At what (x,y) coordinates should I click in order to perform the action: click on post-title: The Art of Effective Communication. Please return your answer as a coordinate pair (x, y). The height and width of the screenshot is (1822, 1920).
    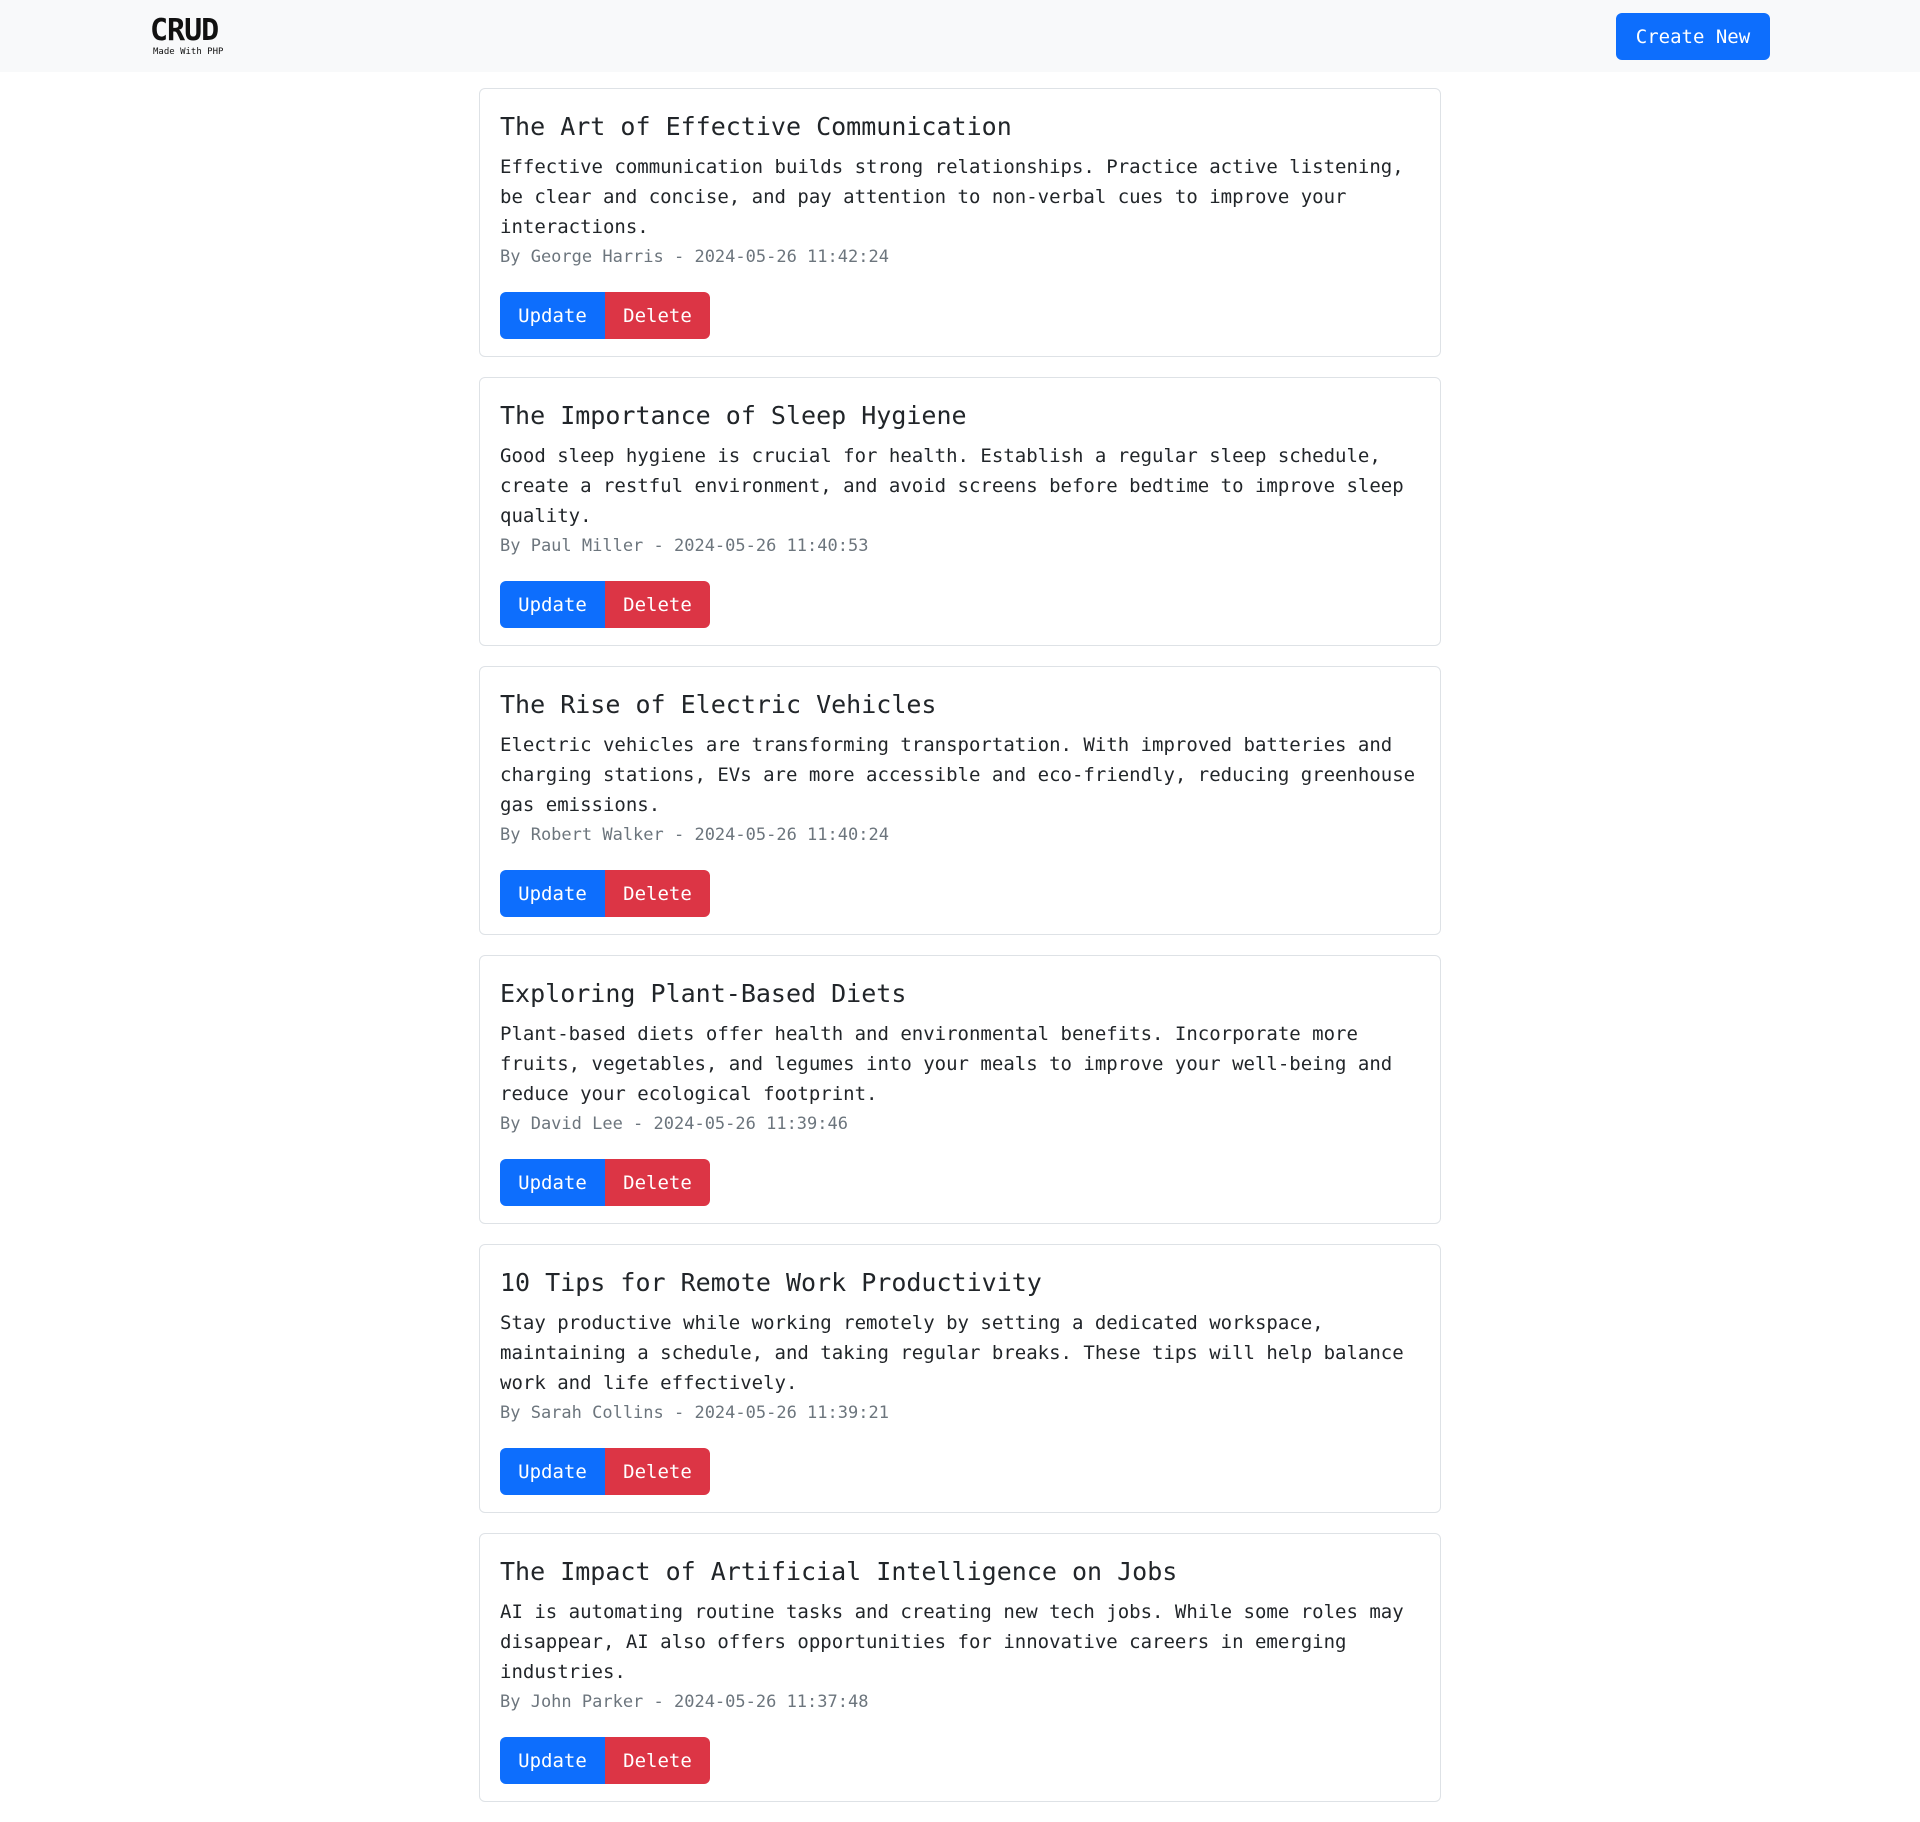
    Looking at the image, I should click on (756, 126).